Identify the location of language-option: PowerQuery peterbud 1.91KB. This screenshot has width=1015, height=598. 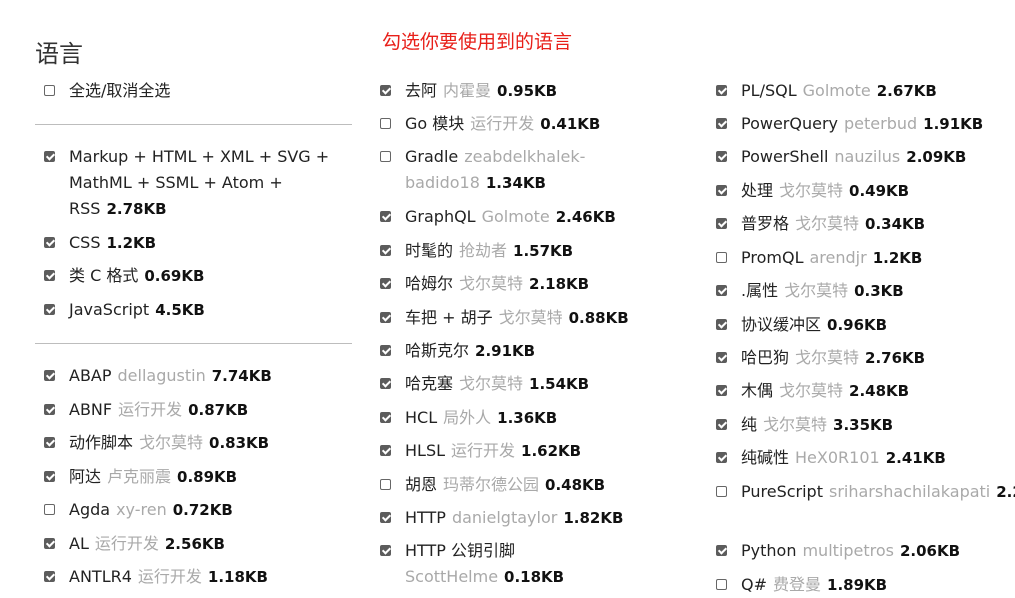
(849, 124).